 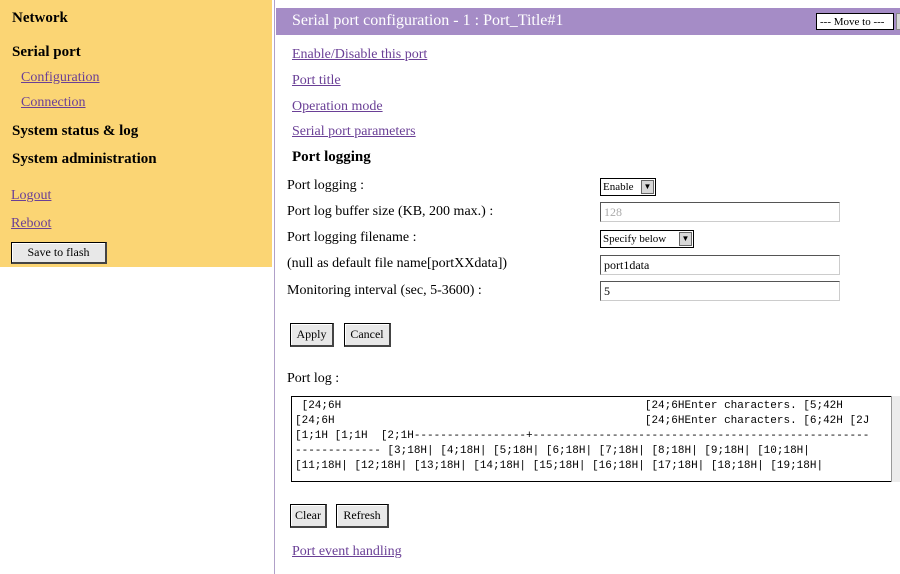 I want to click on clear-button: Clear, so click(x=308, y=516).